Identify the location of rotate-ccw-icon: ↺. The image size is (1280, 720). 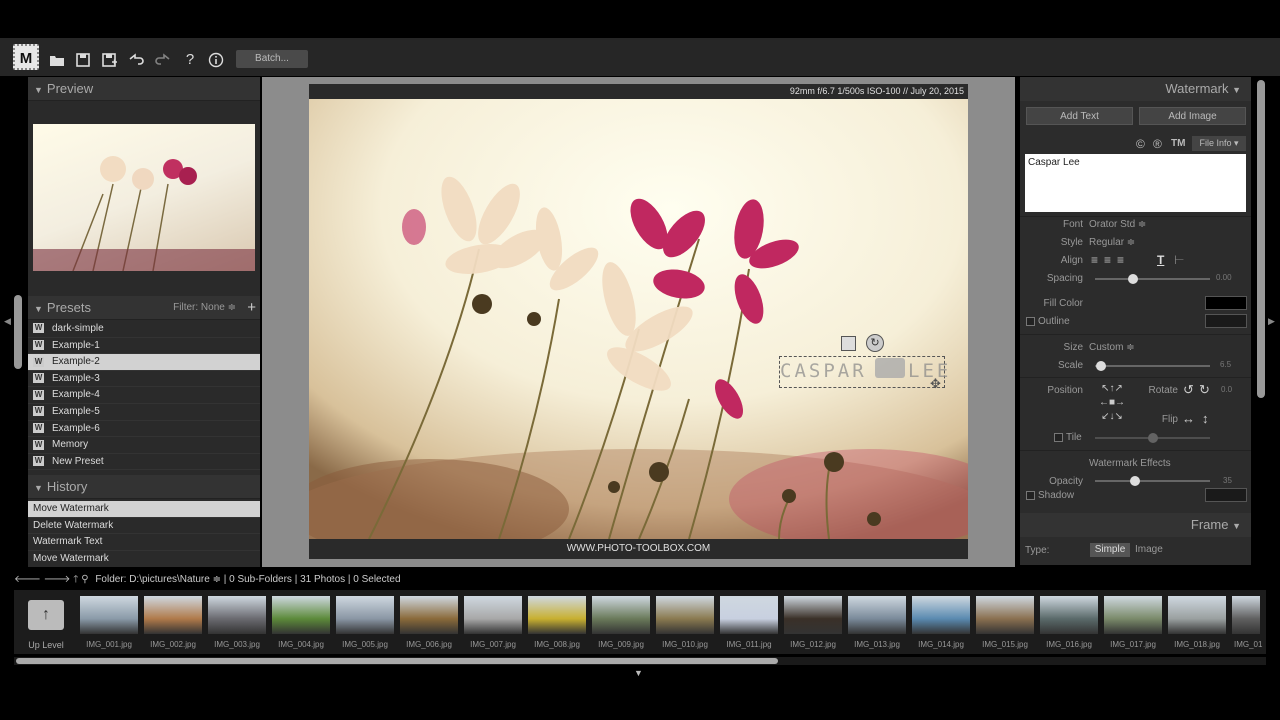
(1188, 390).